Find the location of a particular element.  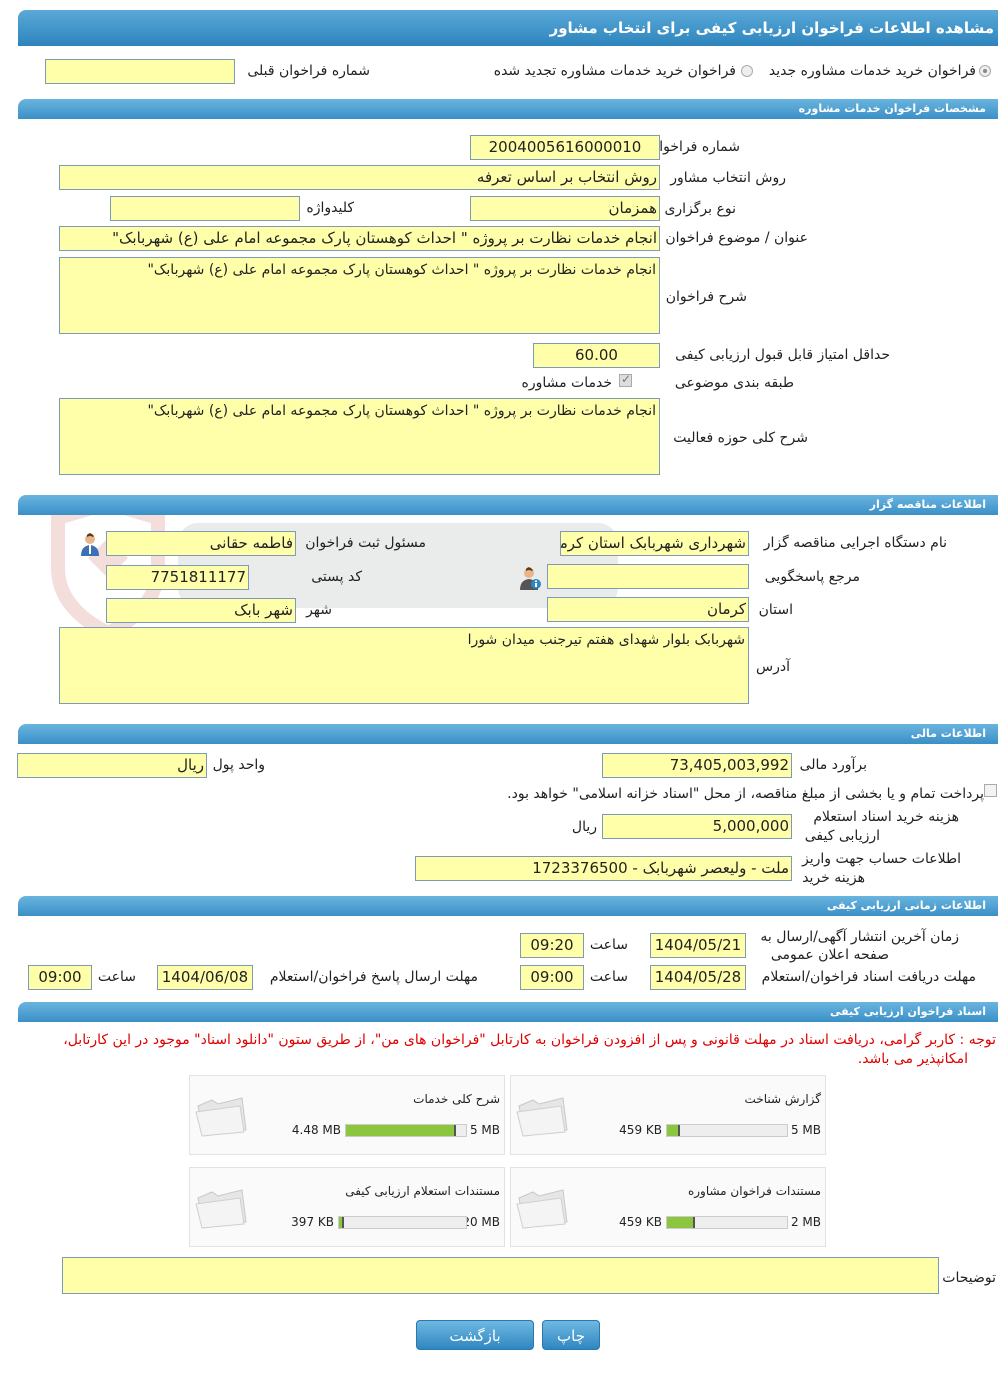

file-title: گزارش شناخت is located at coordinates (782, 1099).